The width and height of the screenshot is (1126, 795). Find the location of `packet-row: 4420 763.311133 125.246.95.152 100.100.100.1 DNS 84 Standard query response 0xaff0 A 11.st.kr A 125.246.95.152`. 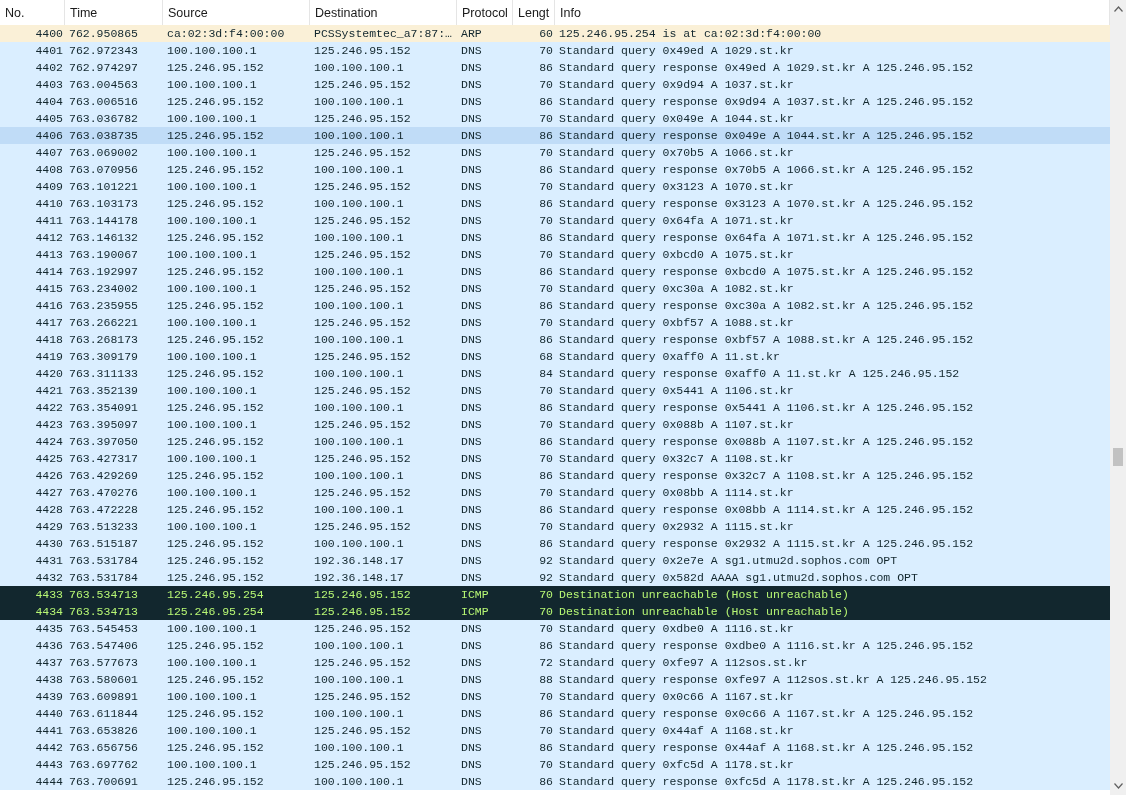

packet-row: 4420 763.311133 125.246.95.152 100.100.100.1 DNS 84 Standard query response 0xaff0 A 11.st.kr A 125.246.95.152 is located at coordinates (555, 373).